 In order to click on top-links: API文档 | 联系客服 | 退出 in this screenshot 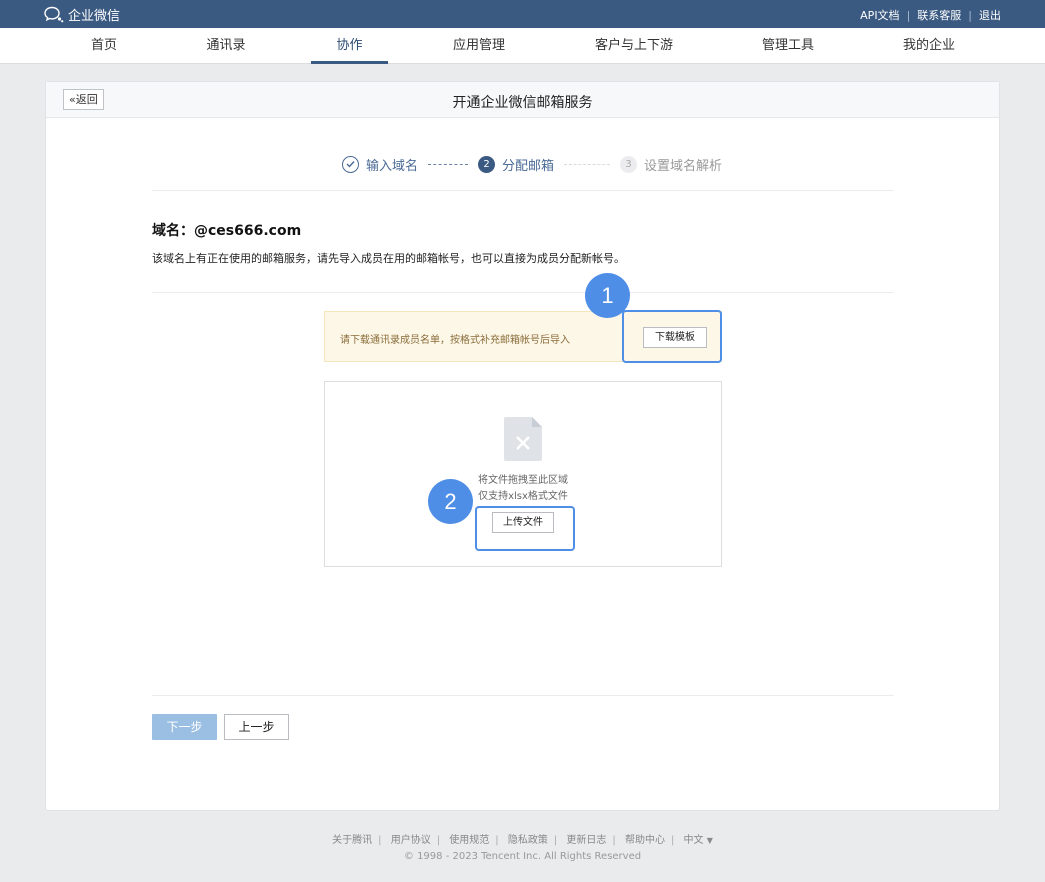, I will do `click(930, 15)`.